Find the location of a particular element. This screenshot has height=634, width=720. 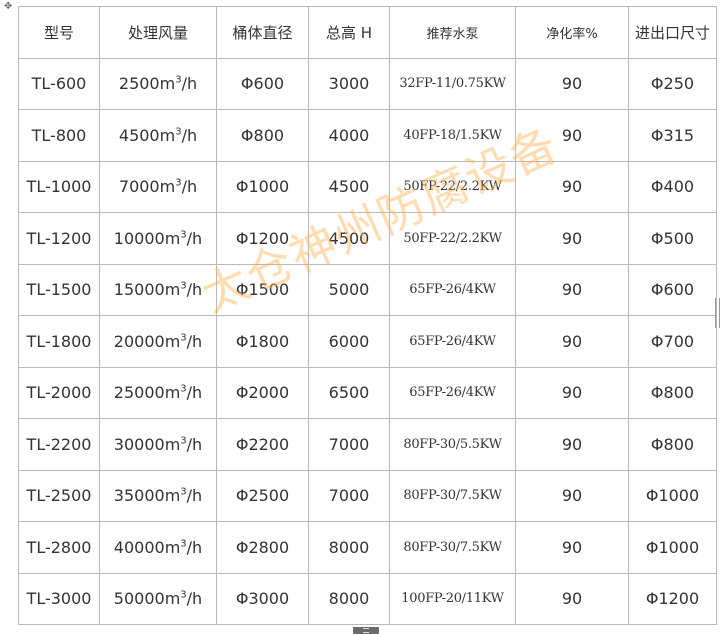

cell-port: Φ600 is located at coordinates (672, 289).